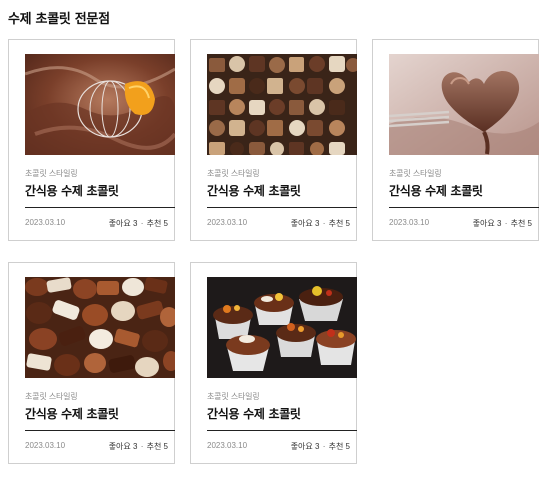 This screenshot has width=555, height=482. Describe the element at coordinates (464, 104) in the screenshot. I see `heart-chocolate-fork-photo` at that location.